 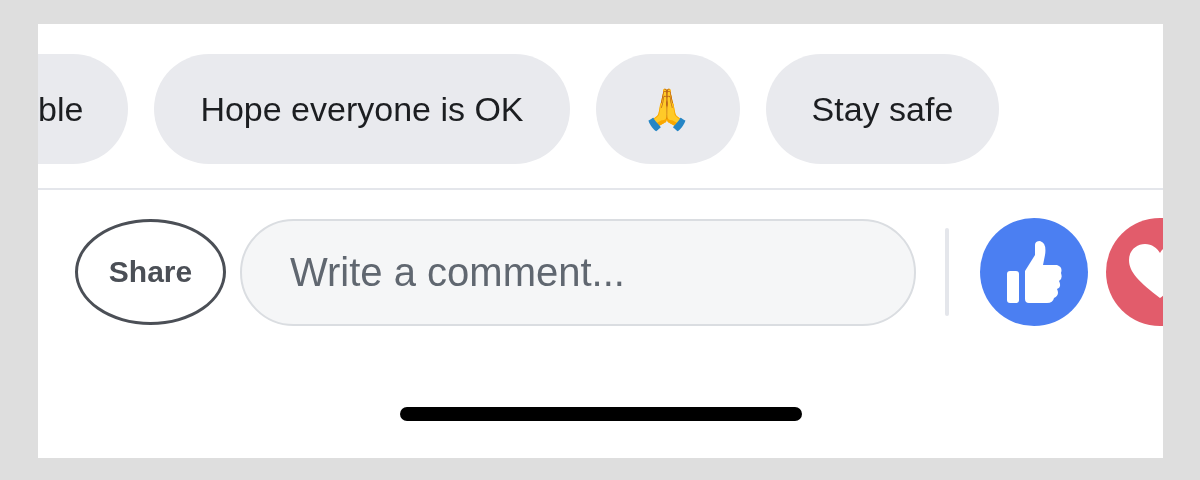 I want to click on thumbs-up-icon, so click(x=1034, y=272).